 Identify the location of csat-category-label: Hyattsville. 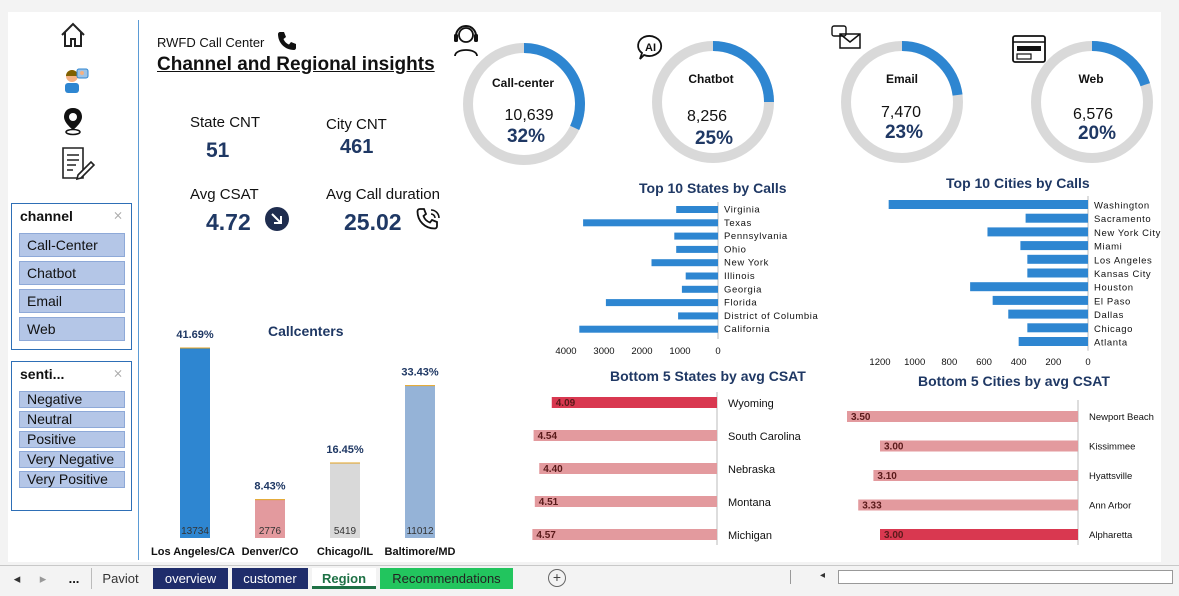
(1110, 476).